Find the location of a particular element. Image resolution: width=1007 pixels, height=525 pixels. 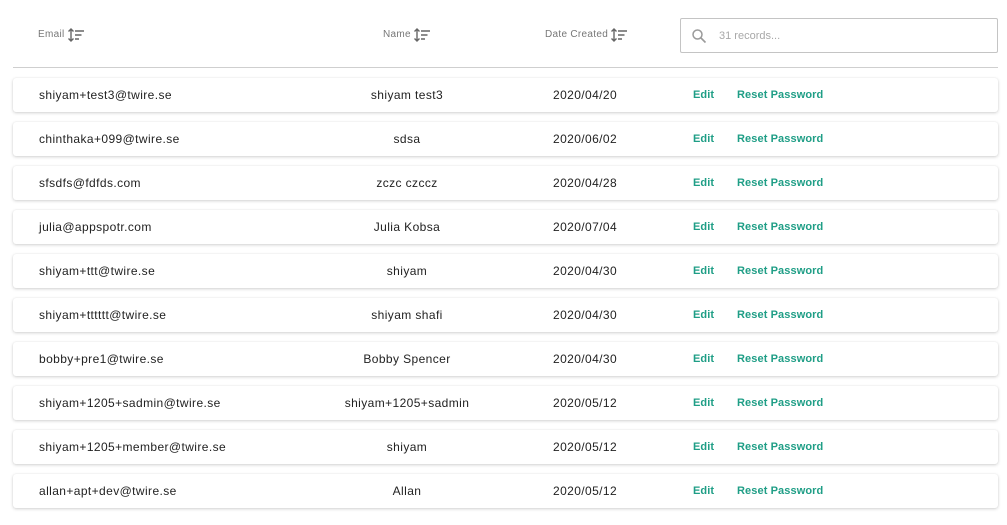

cell-name: sdsa is located at coordinates (407, 139).